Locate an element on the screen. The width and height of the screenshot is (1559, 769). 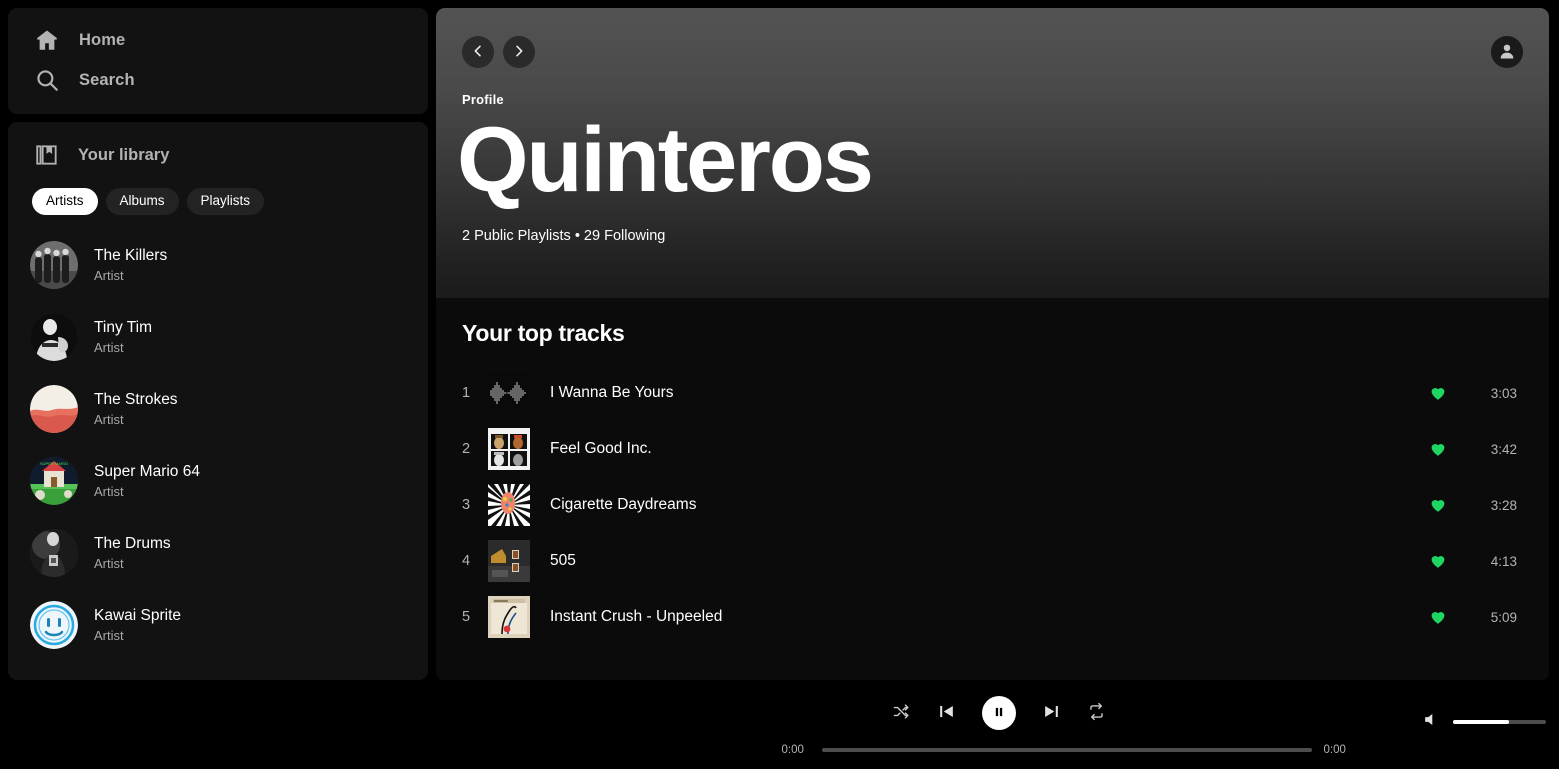
svg-text: SUPER MARIO is located at coordinates (54, 463).